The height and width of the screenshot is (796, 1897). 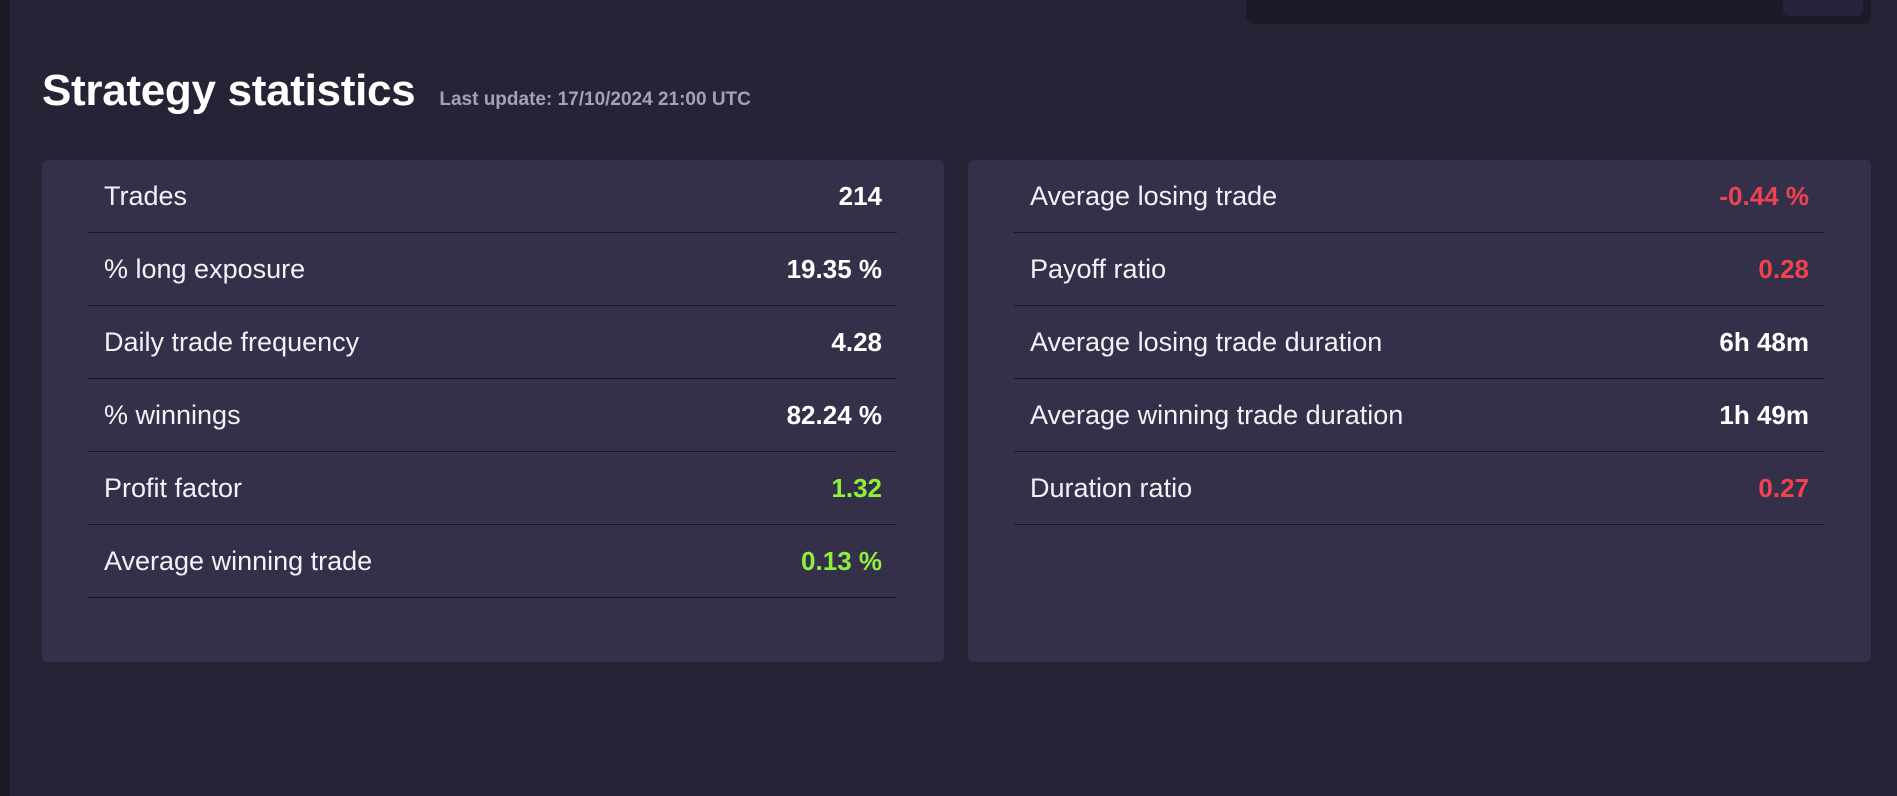 I want to click on stat-label: Trades, so click(x=146, y=195).